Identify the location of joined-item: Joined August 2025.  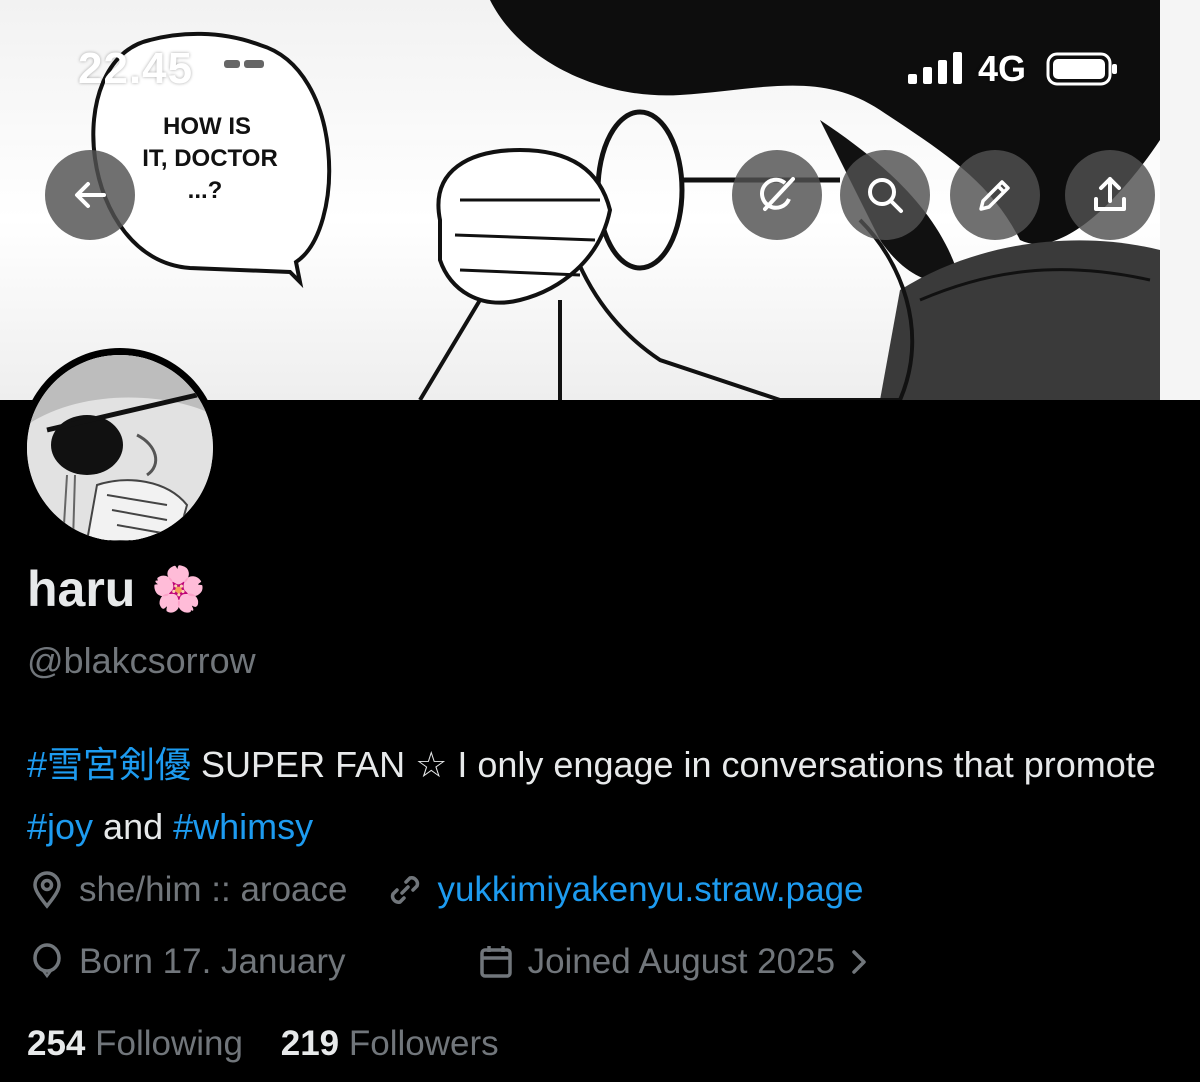
(672, 962).